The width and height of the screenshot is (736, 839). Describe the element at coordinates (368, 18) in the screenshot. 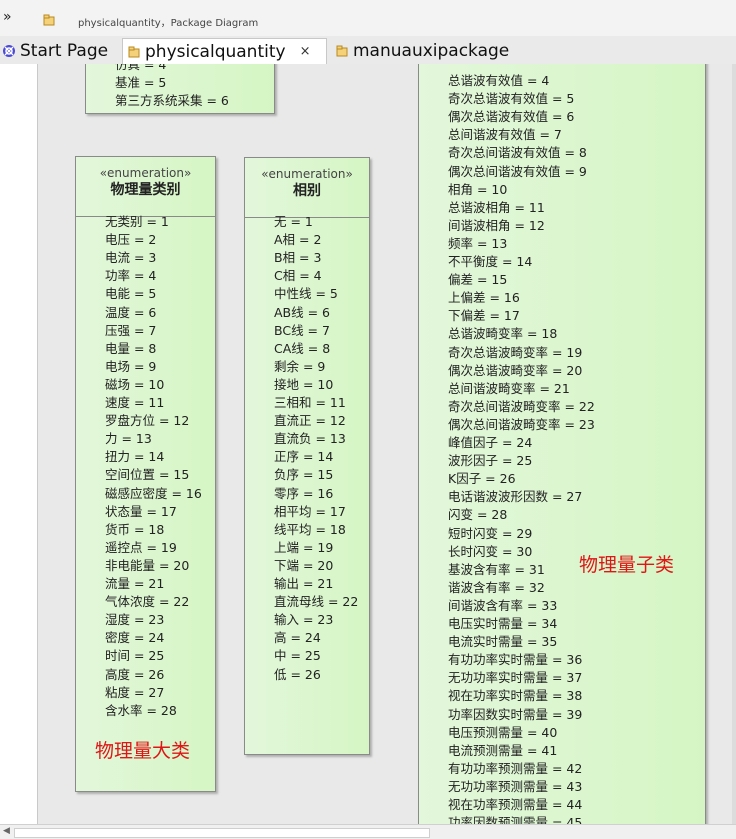

I see `title-bar: » physicalquantity，Package Diagram` at that location.